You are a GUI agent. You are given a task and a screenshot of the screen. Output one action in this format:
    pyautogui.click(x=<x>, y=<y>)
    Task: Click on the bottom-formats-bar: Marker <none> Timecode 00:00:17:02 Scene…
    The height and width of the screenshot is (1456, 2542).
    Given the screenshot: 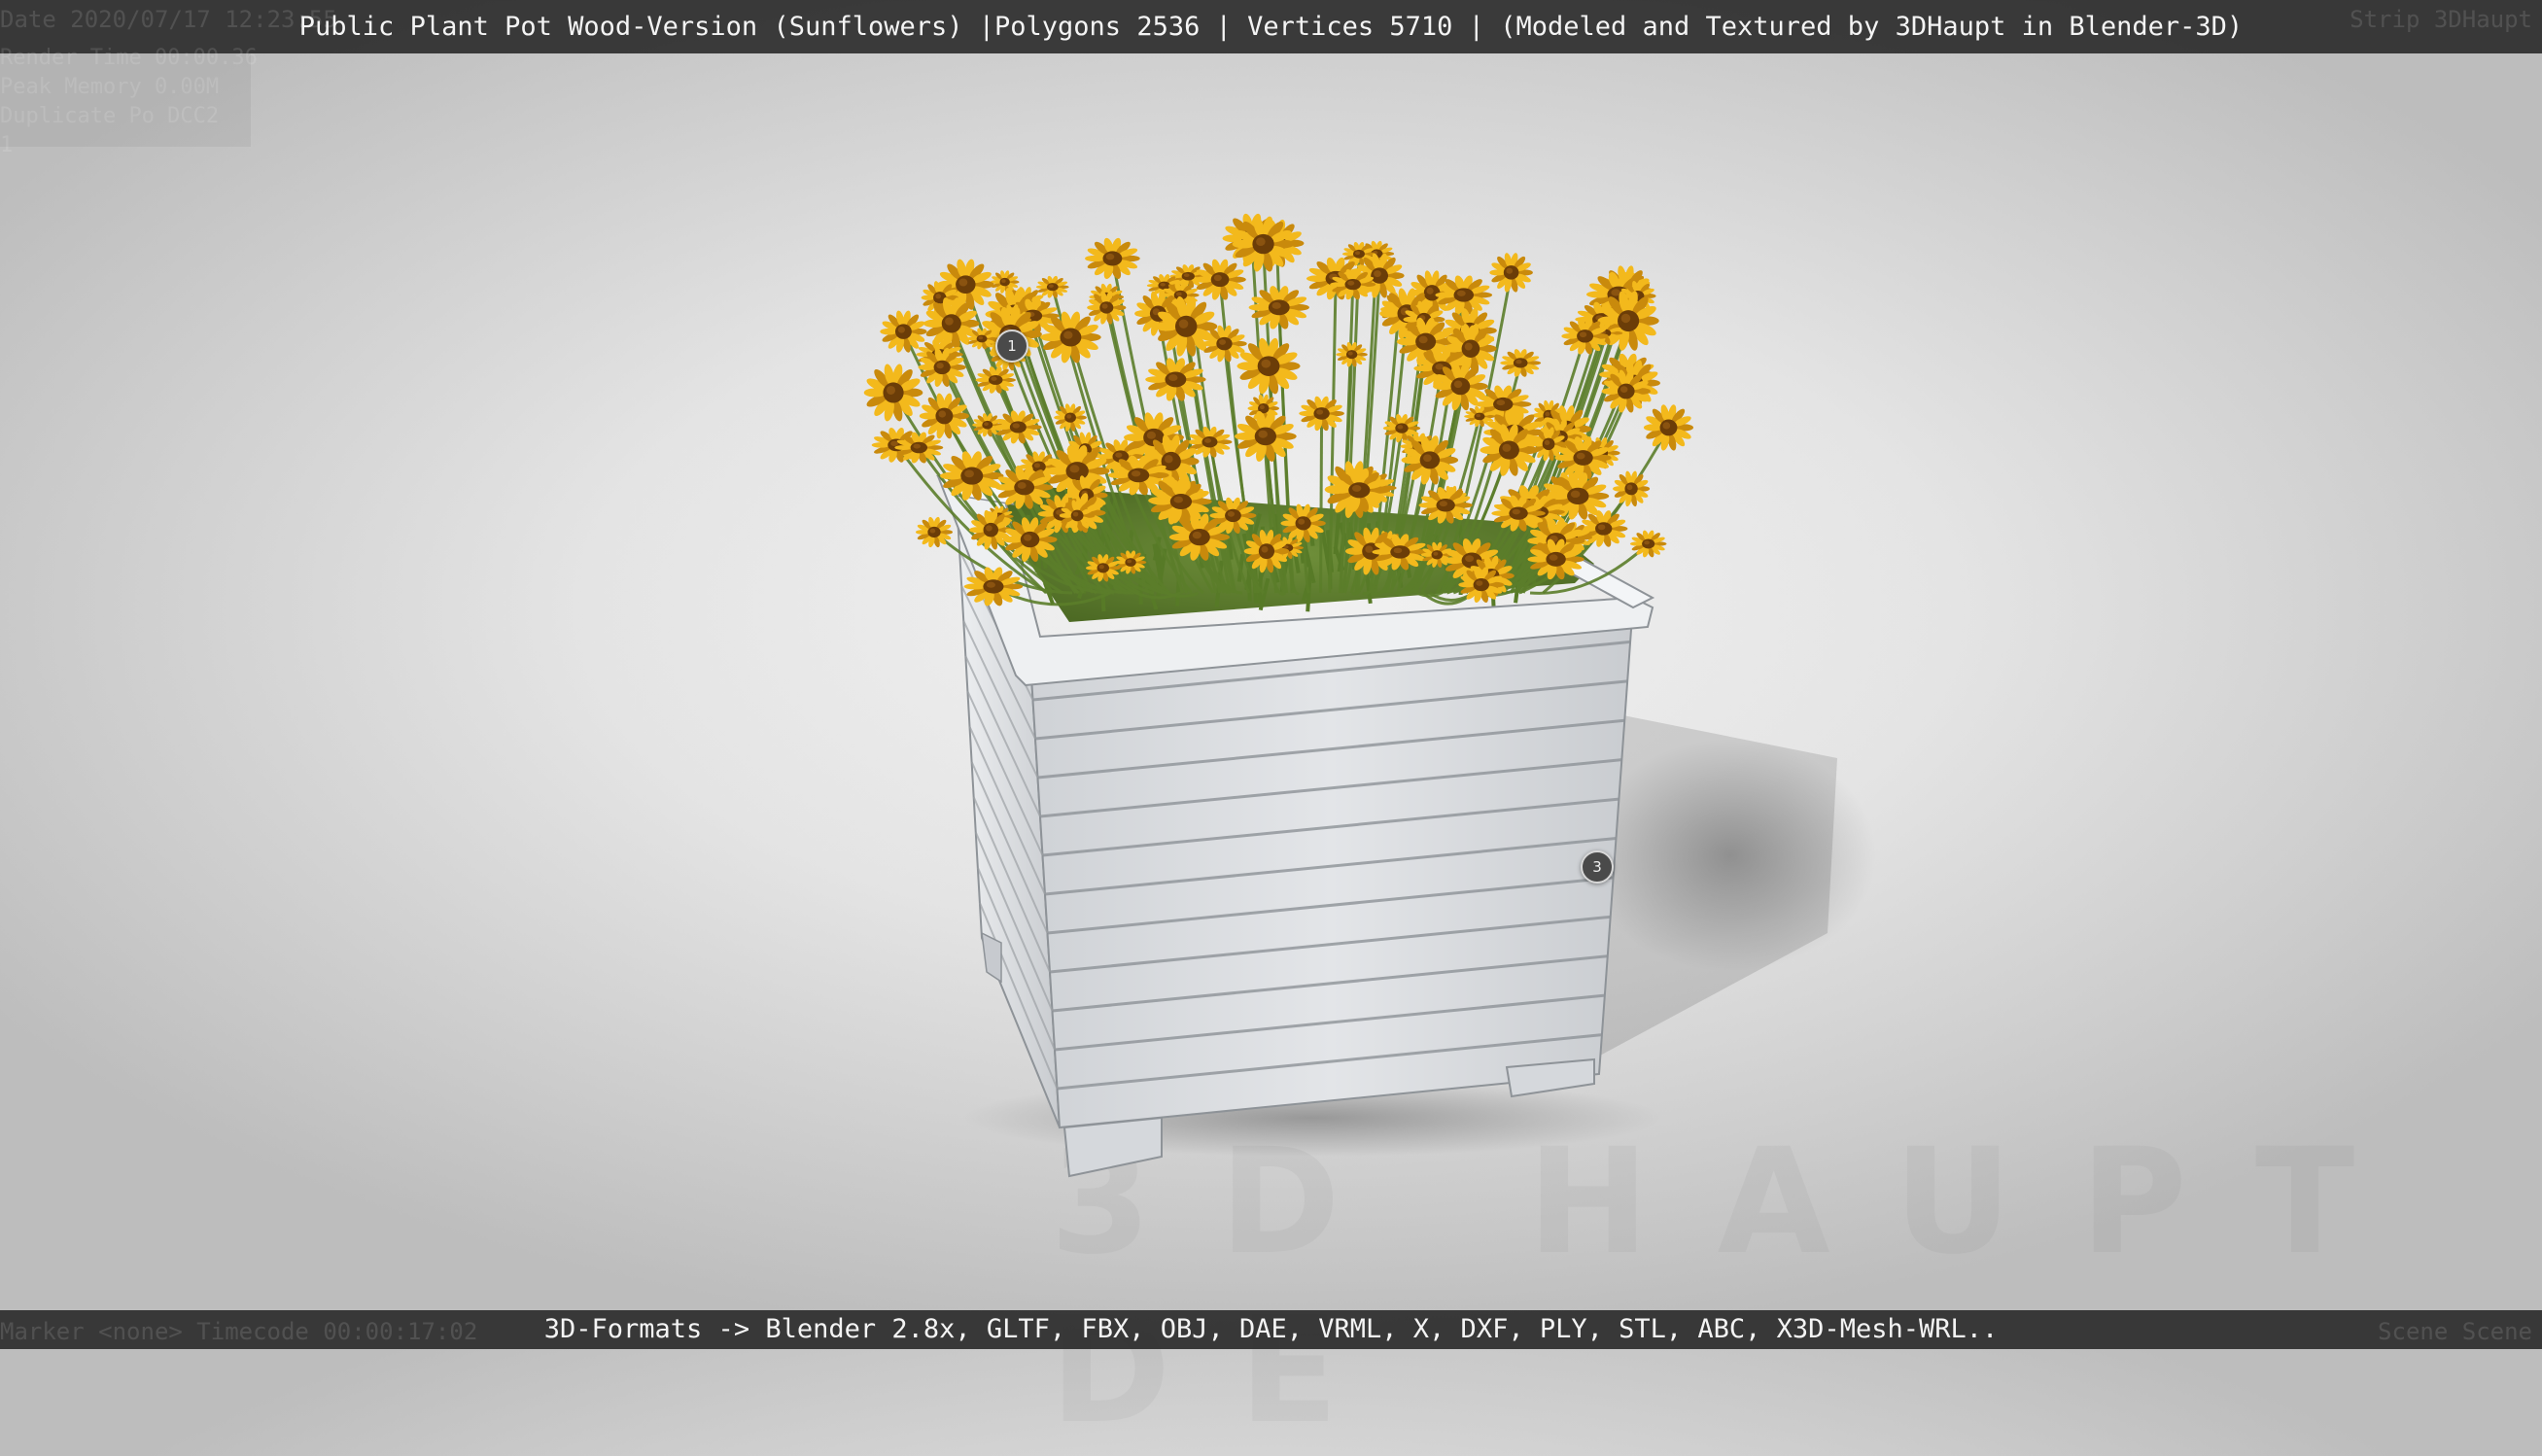 What is the action you would take?
    pyautogui.click(x=1271, y=1329)
    